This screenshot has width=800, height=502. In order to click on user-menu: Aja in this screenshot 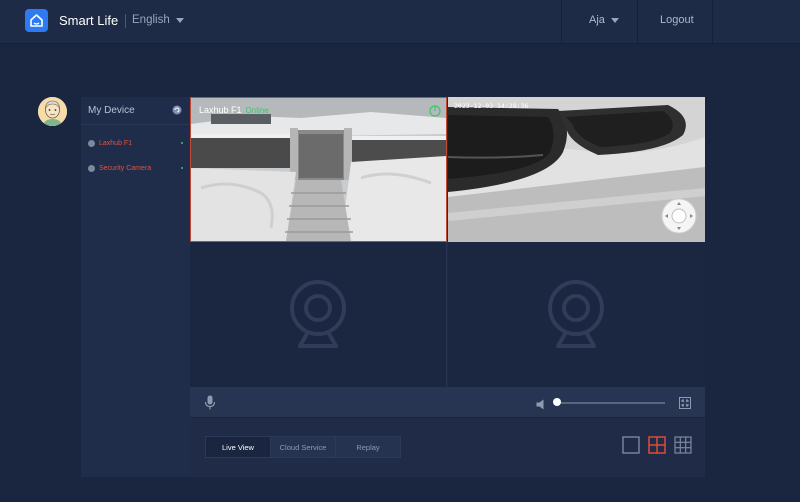, I will do `click(604, 20)`.